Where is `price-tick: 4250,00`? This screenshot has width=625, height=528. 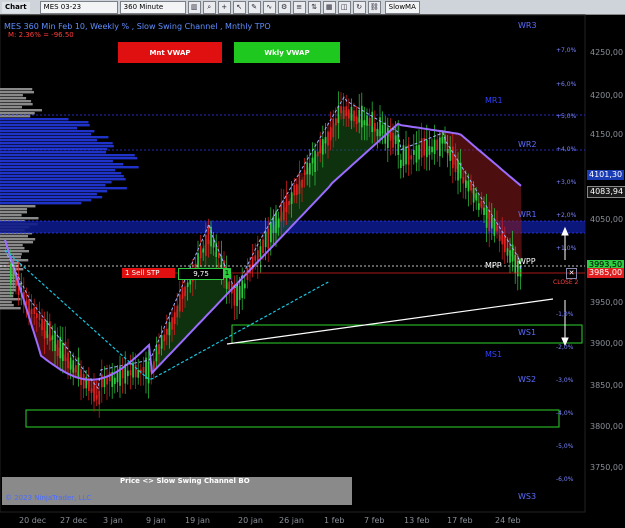
price-tick: 4250,00 is located at coordinates (607, 52).